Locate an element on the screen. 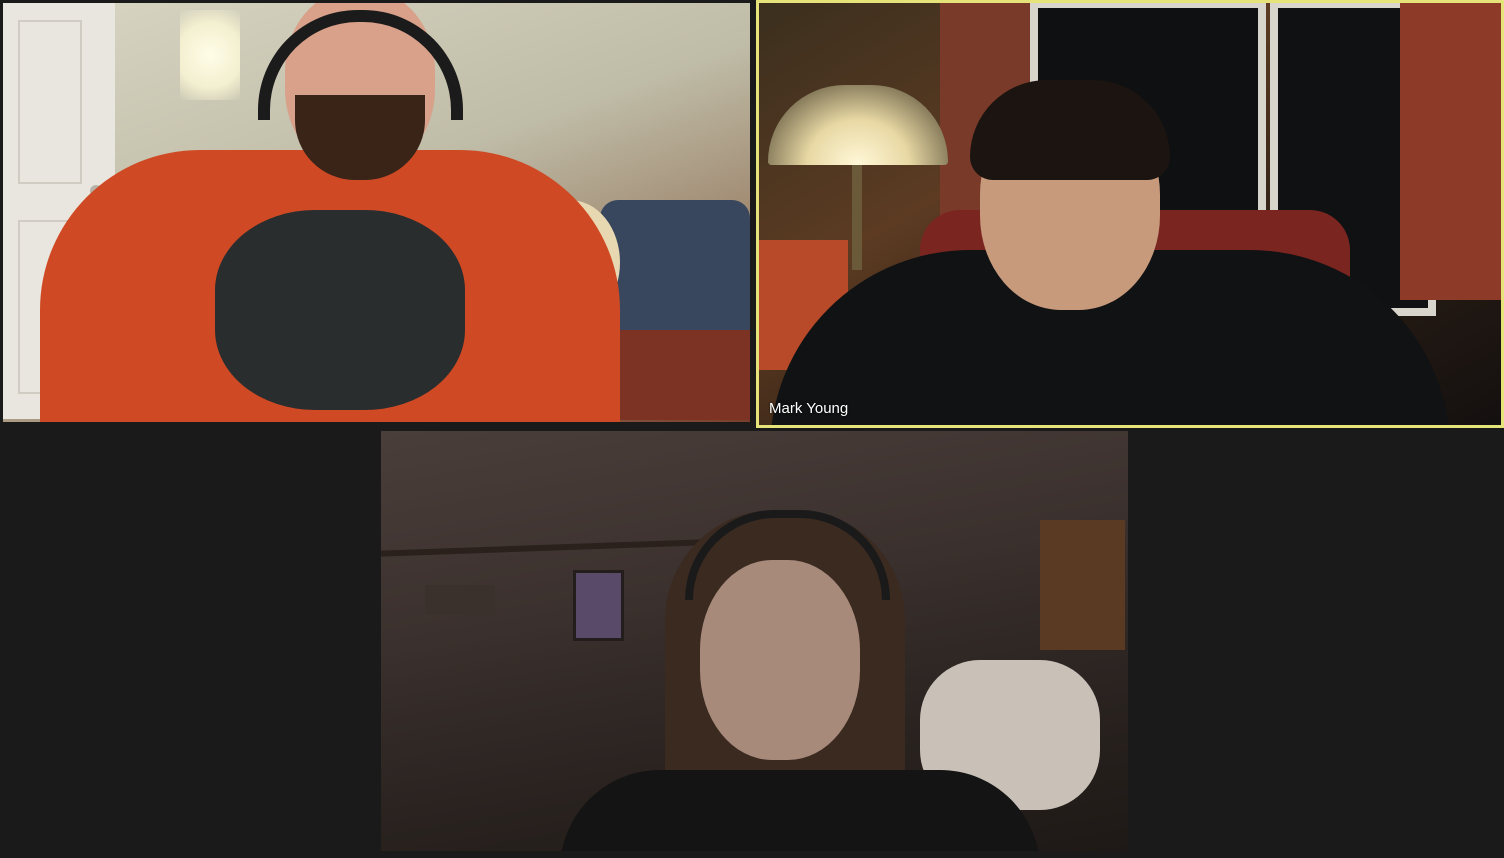  lamp-pole is located at coordinates (857, 215).